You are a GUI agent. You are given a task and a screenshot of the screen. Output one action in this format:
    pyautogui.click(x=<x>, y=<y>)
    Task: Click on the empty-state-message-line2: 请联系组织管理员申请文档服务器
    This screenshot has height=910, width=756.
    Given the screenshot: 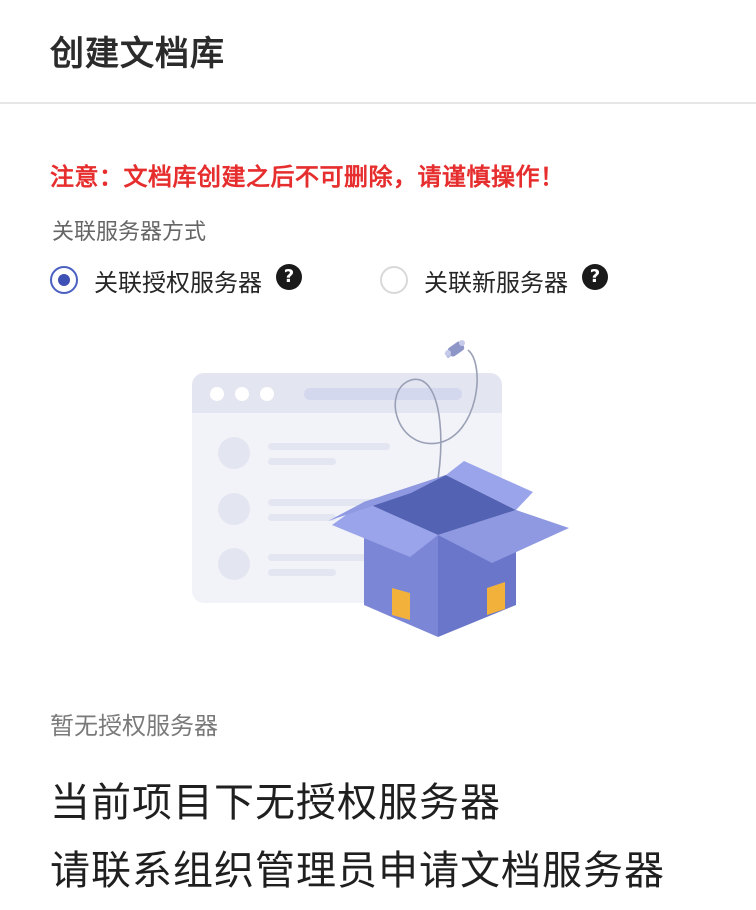 What is the action you would take?
    pyautogui.click(x=357, y=871)
    